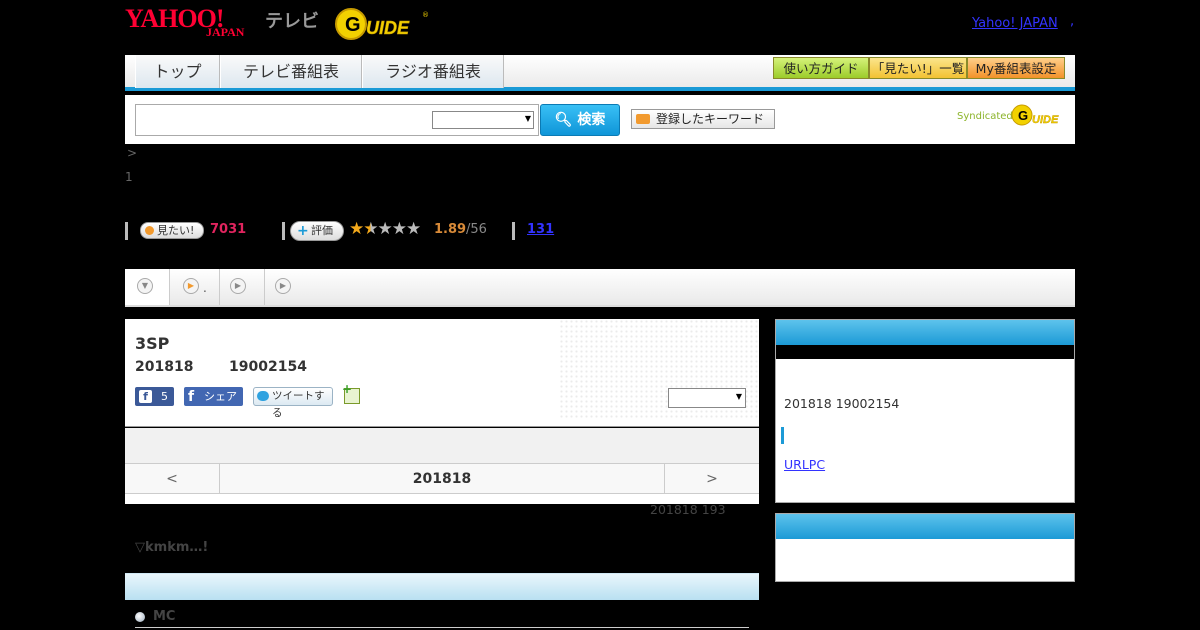  Describe the element at coordinates (370, 229) in the screenshot. I see `star-half-icon: ★` at that location.